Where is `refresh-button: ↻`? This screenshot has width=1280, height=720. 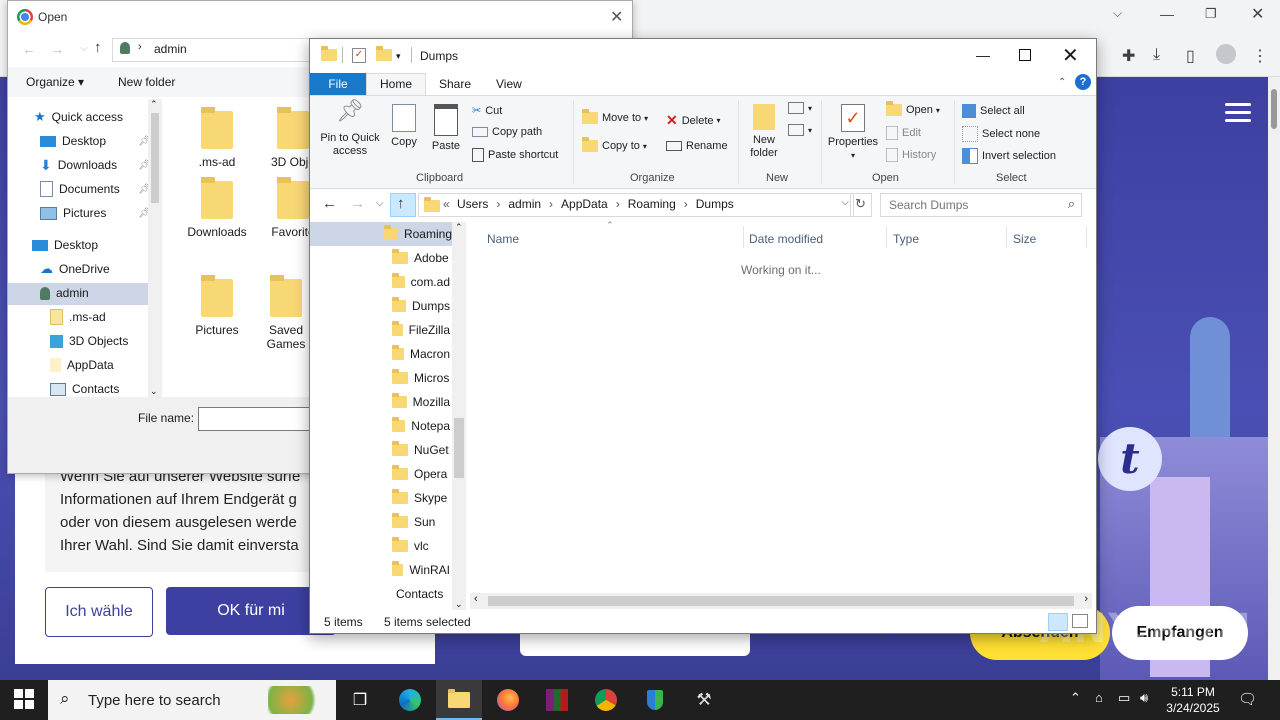
refresh-button: ↻ is located at coordinates (861, 205).